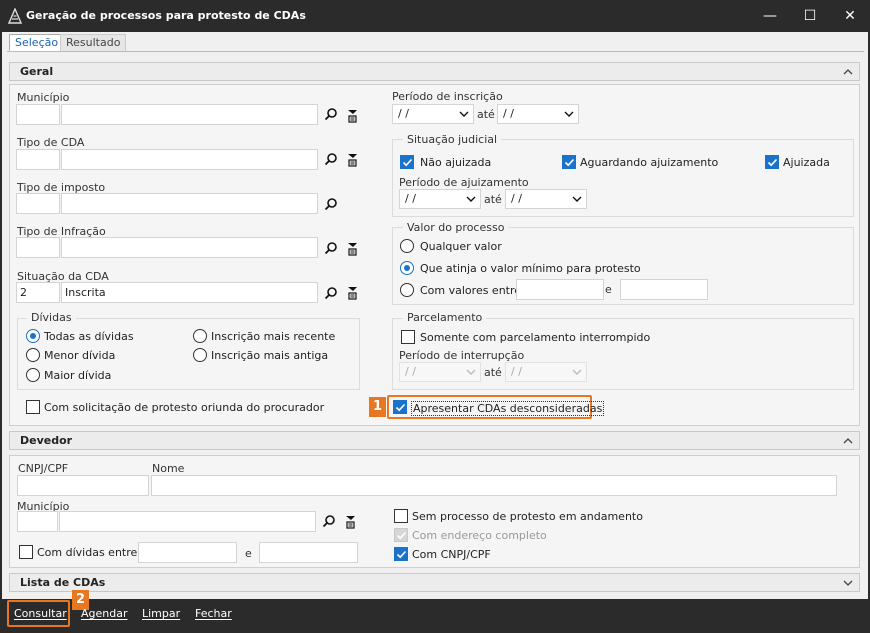 This screenshot has height=633, width=870. I want to click on tipo-cda-name-input, so click(189, 159).